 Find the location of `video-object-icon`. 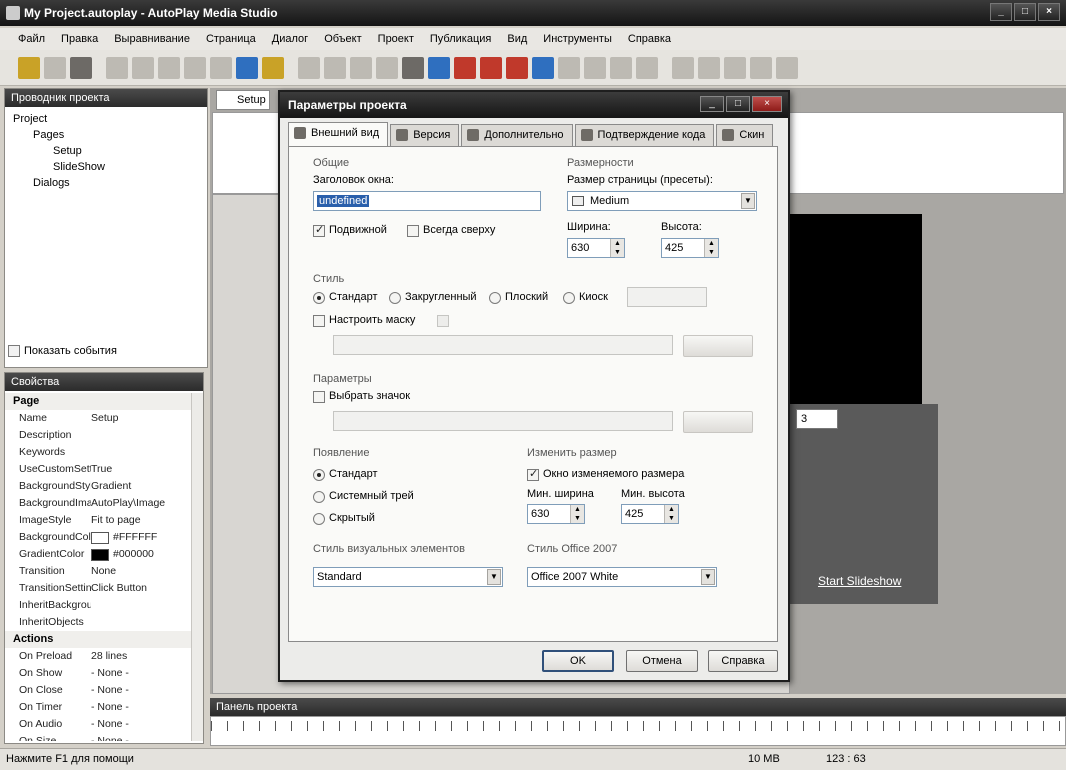

video-object-icon is located at coordinates (491, 67).